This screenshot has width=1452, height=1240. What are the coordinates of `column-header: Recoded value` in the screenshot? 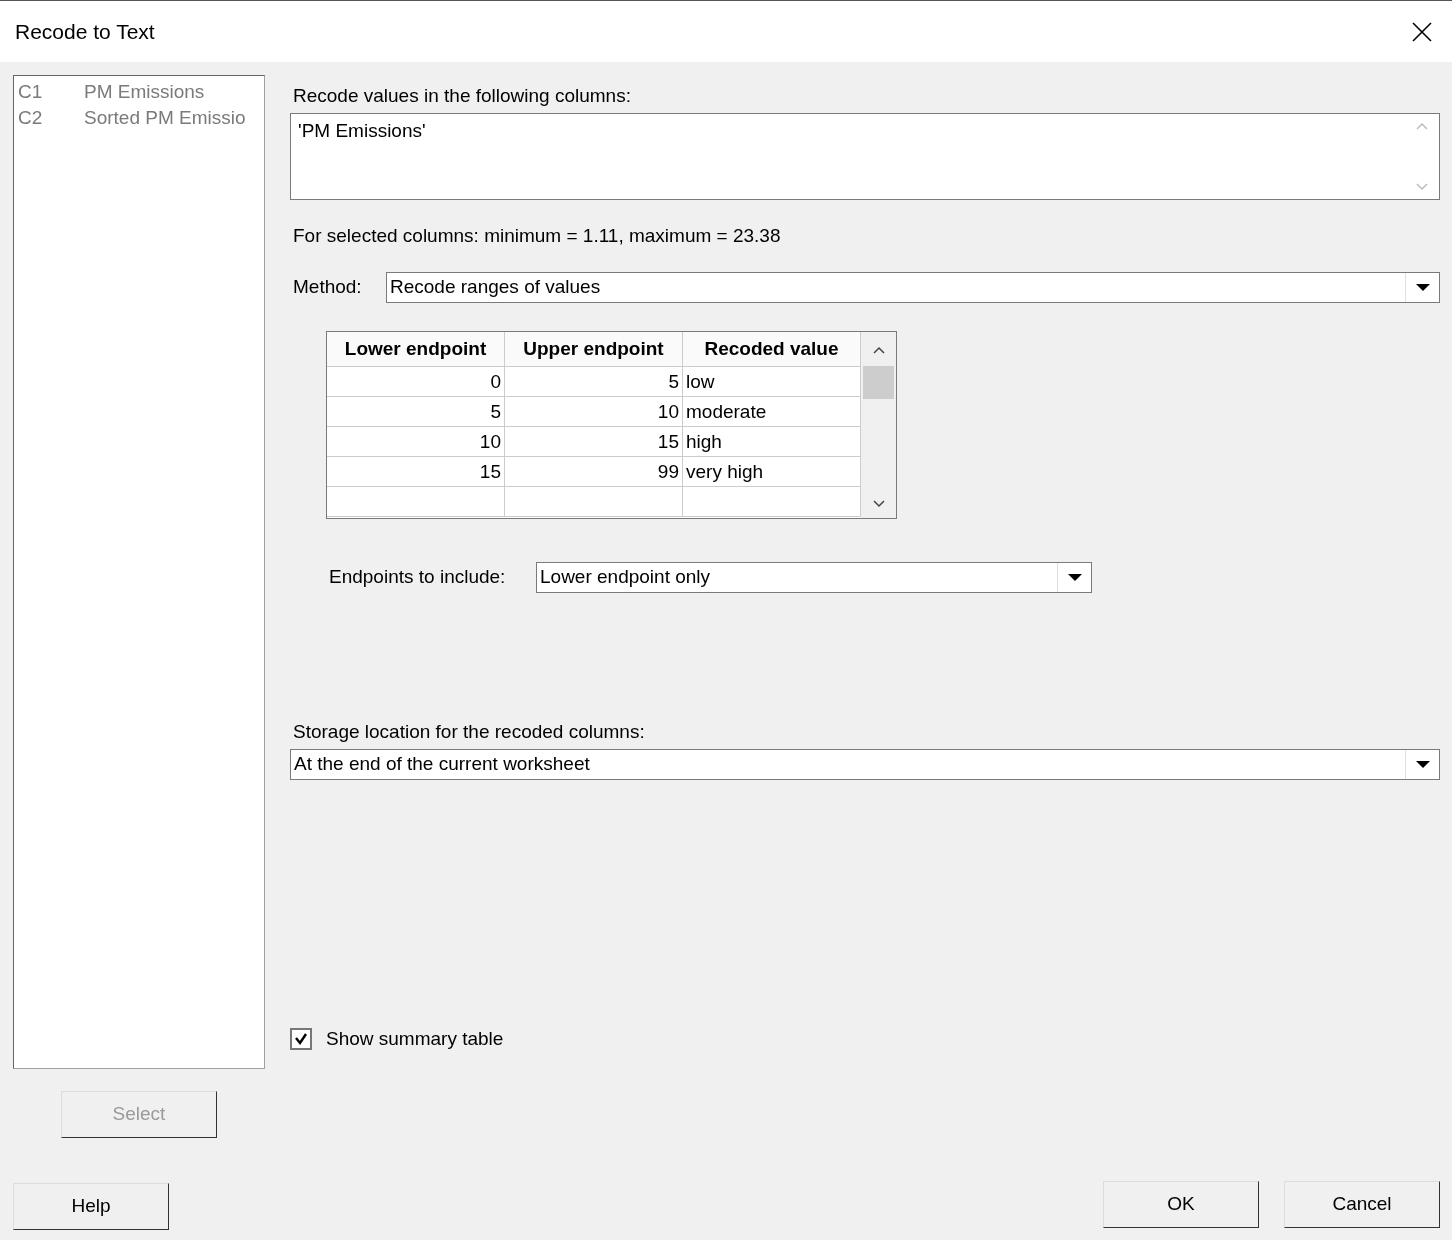 It's located at (772, 349).